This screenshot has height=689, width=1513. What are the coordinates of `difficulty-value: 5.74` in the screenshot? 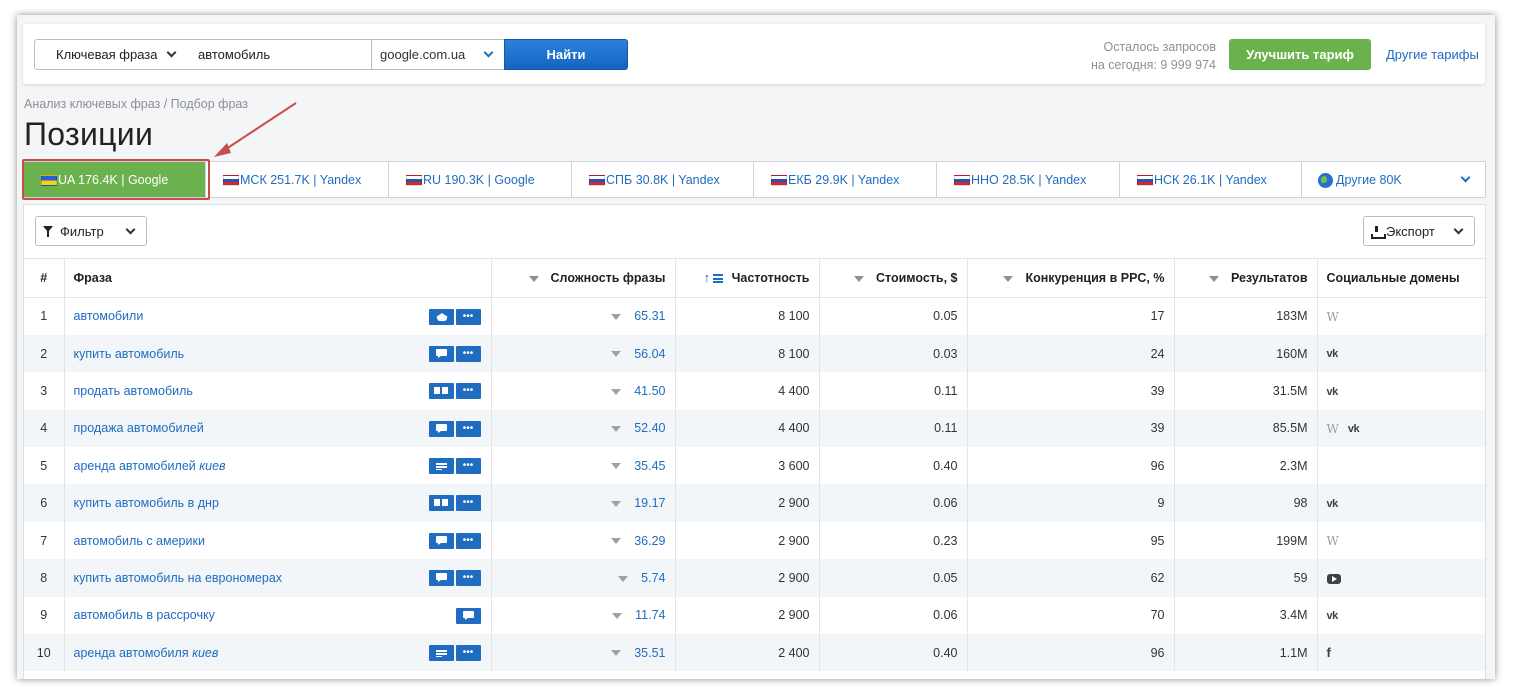 It's located at (653, 578).